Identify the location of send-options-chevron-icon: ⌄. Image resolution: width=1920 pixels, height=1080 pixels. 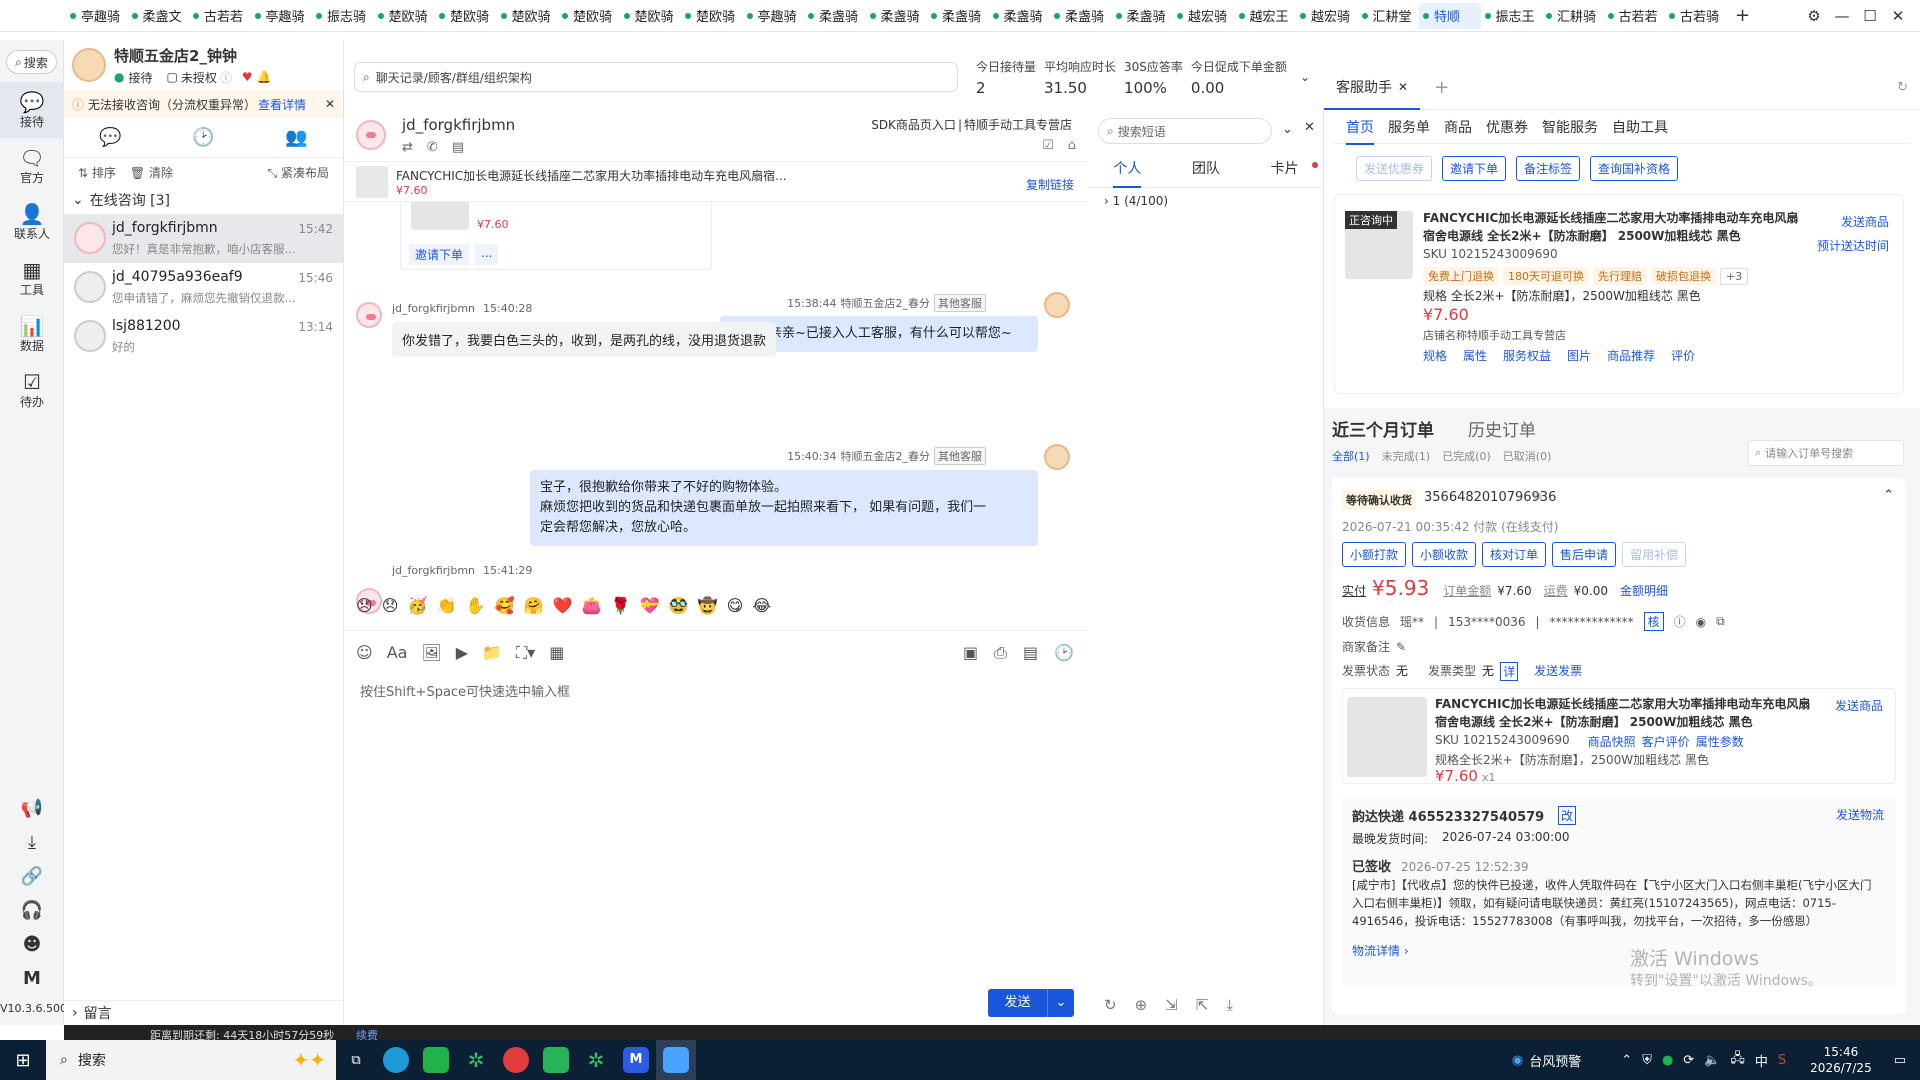
(1061, 1003).